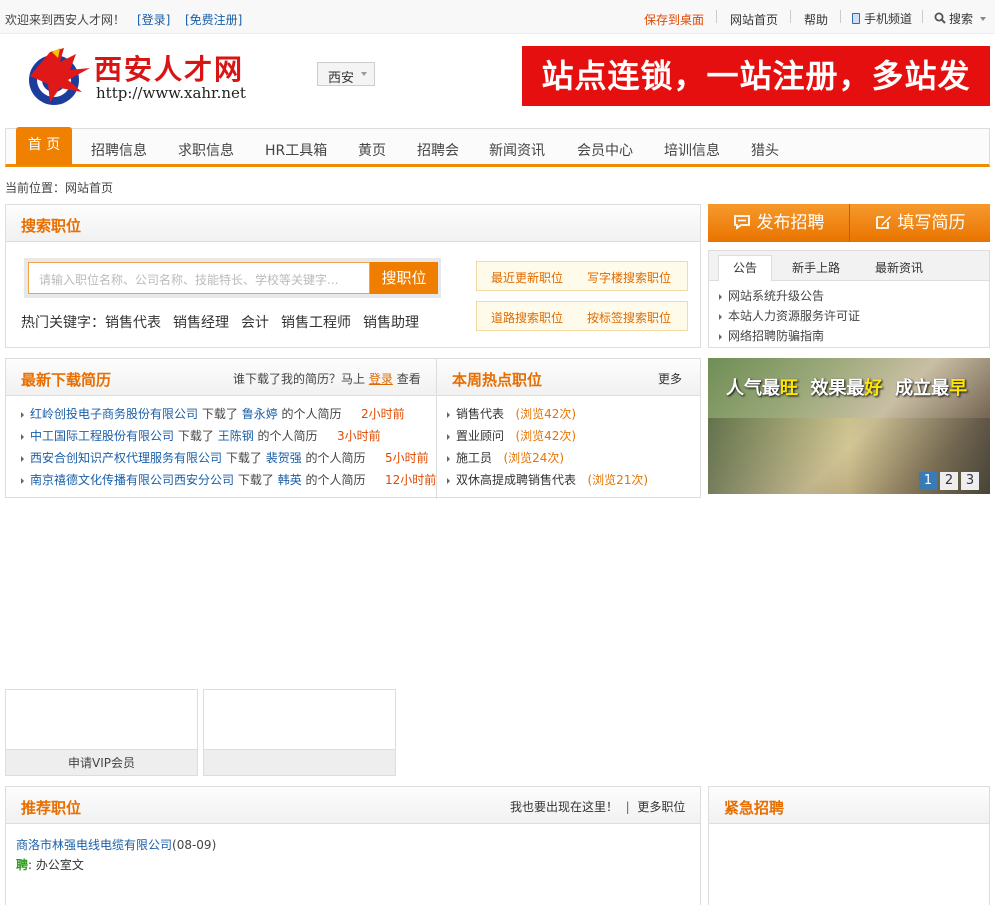  I want to click on download-person-link: 韩英, so click(290, 480).